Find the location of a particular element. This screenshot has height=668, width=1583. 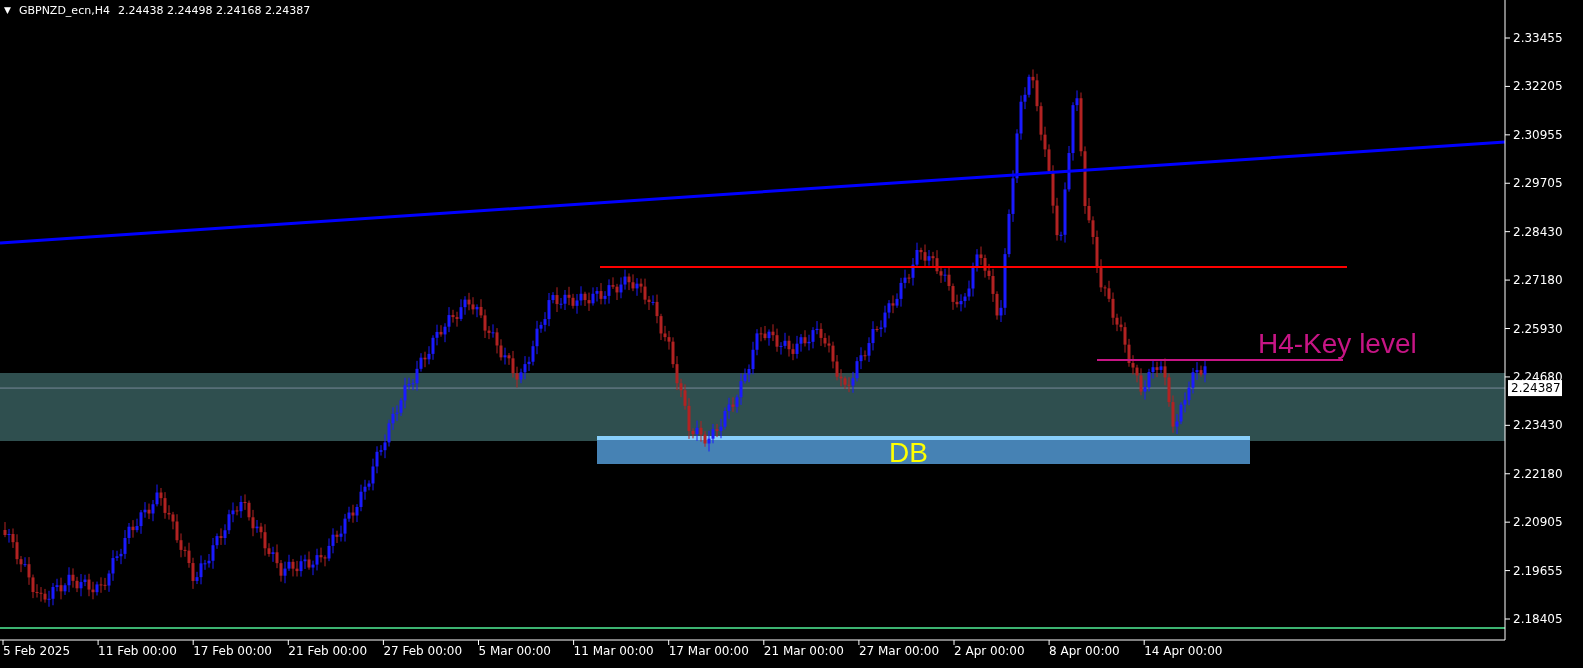

price-label: 2.20905 is located at coordinates (1538, 522).